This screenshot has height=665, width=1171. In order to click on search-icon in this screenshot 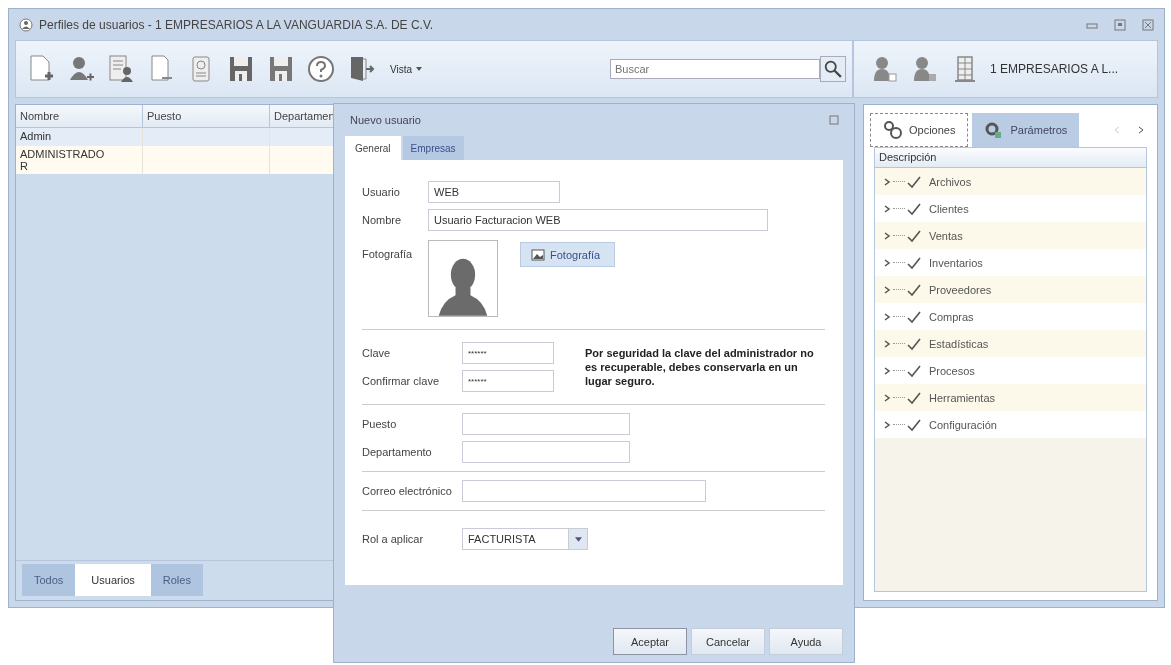, I will do `click(833, 69)`.